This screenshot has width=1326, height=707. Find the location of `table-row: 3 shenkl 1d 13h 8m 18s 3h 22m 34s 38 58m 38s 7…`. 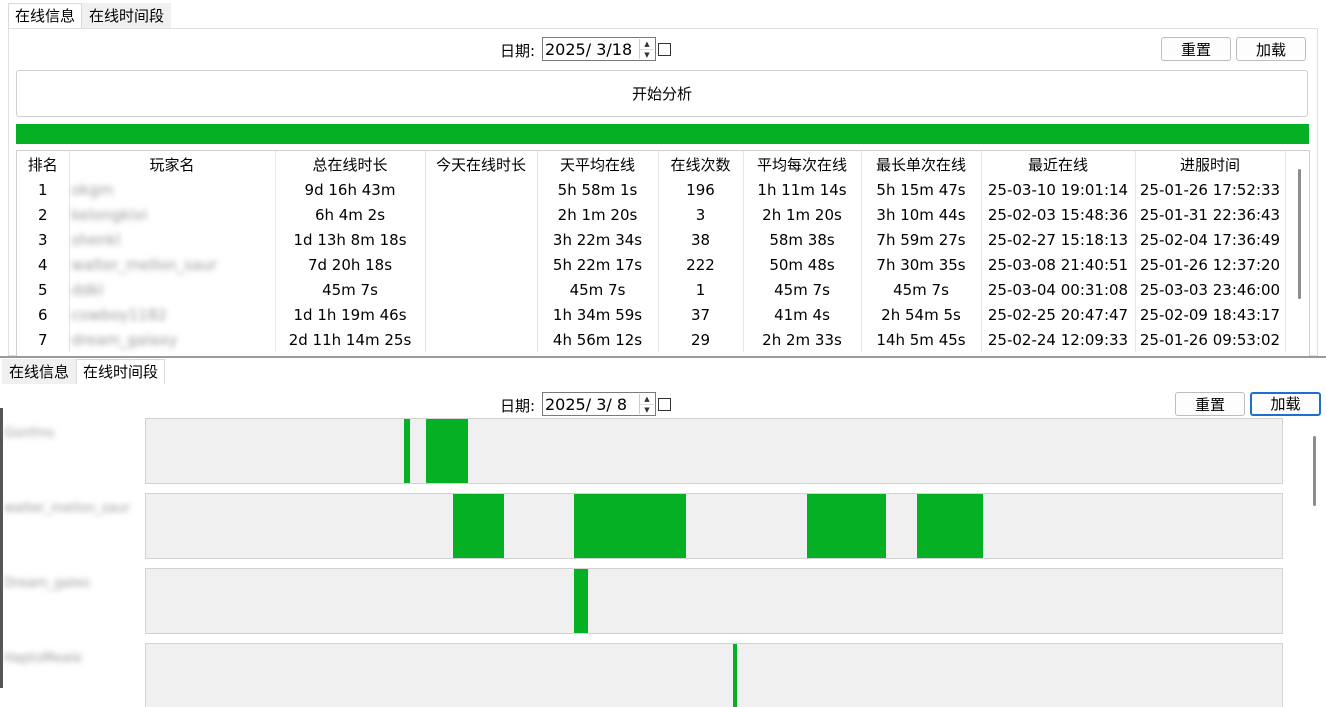

table-row: 3 shenkl 1d 13h 8m 18s 3h 22m 34s 38 58m 38s 7… is located at coordinates (651, 239).